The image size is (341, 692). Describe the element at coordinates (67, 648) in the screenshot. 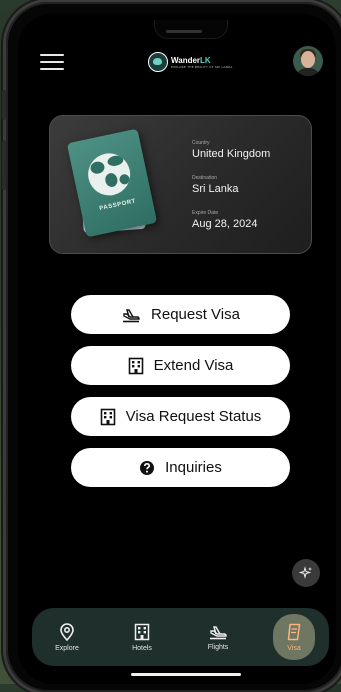

I see `nav-label-explore: Explore` at that location.